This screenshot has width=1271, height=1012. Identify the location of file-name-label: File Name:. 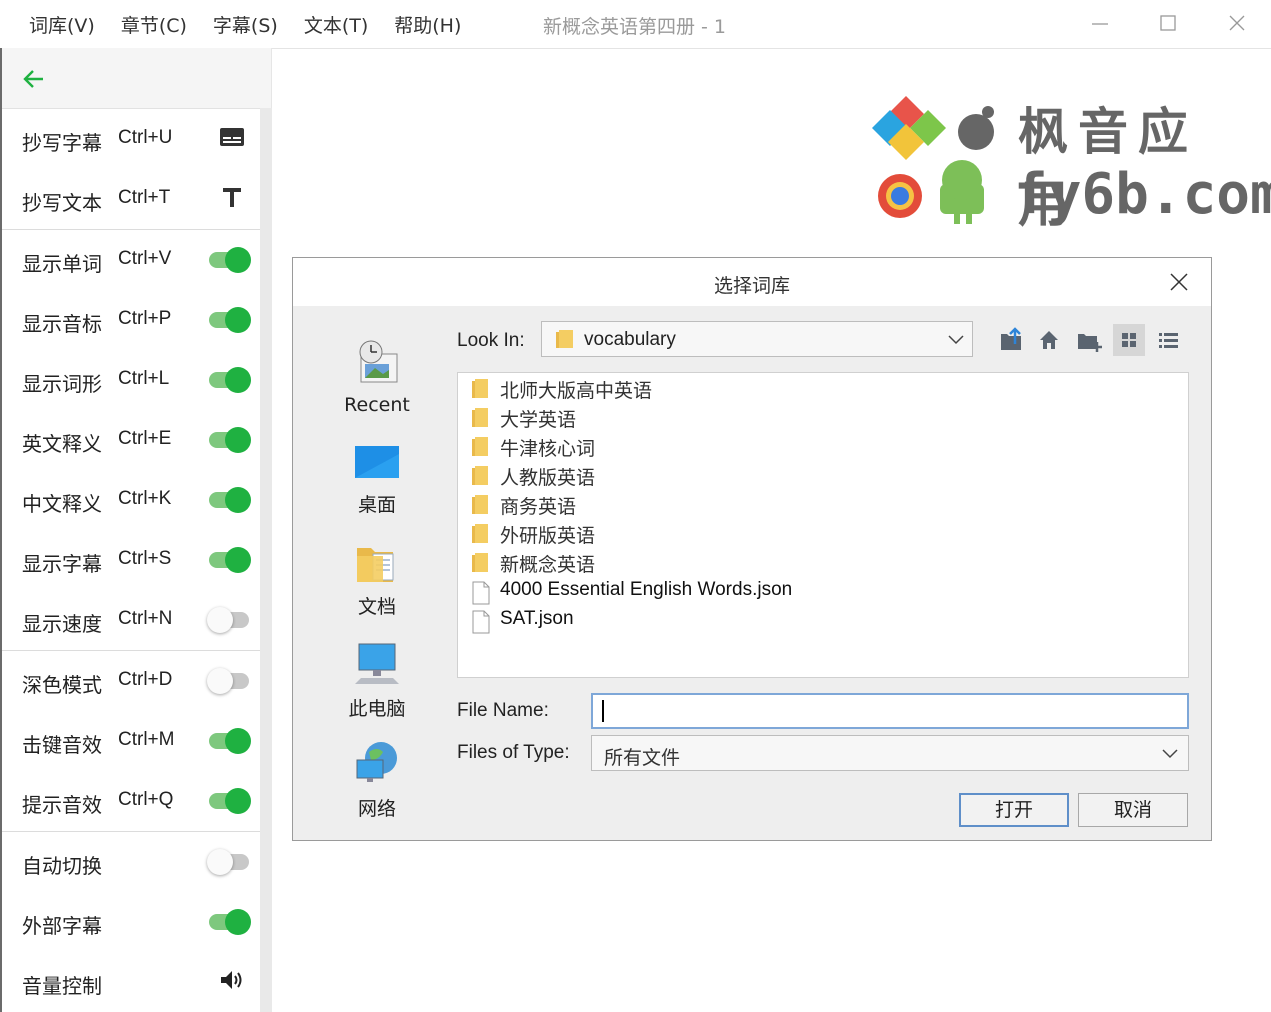
(503, 710).